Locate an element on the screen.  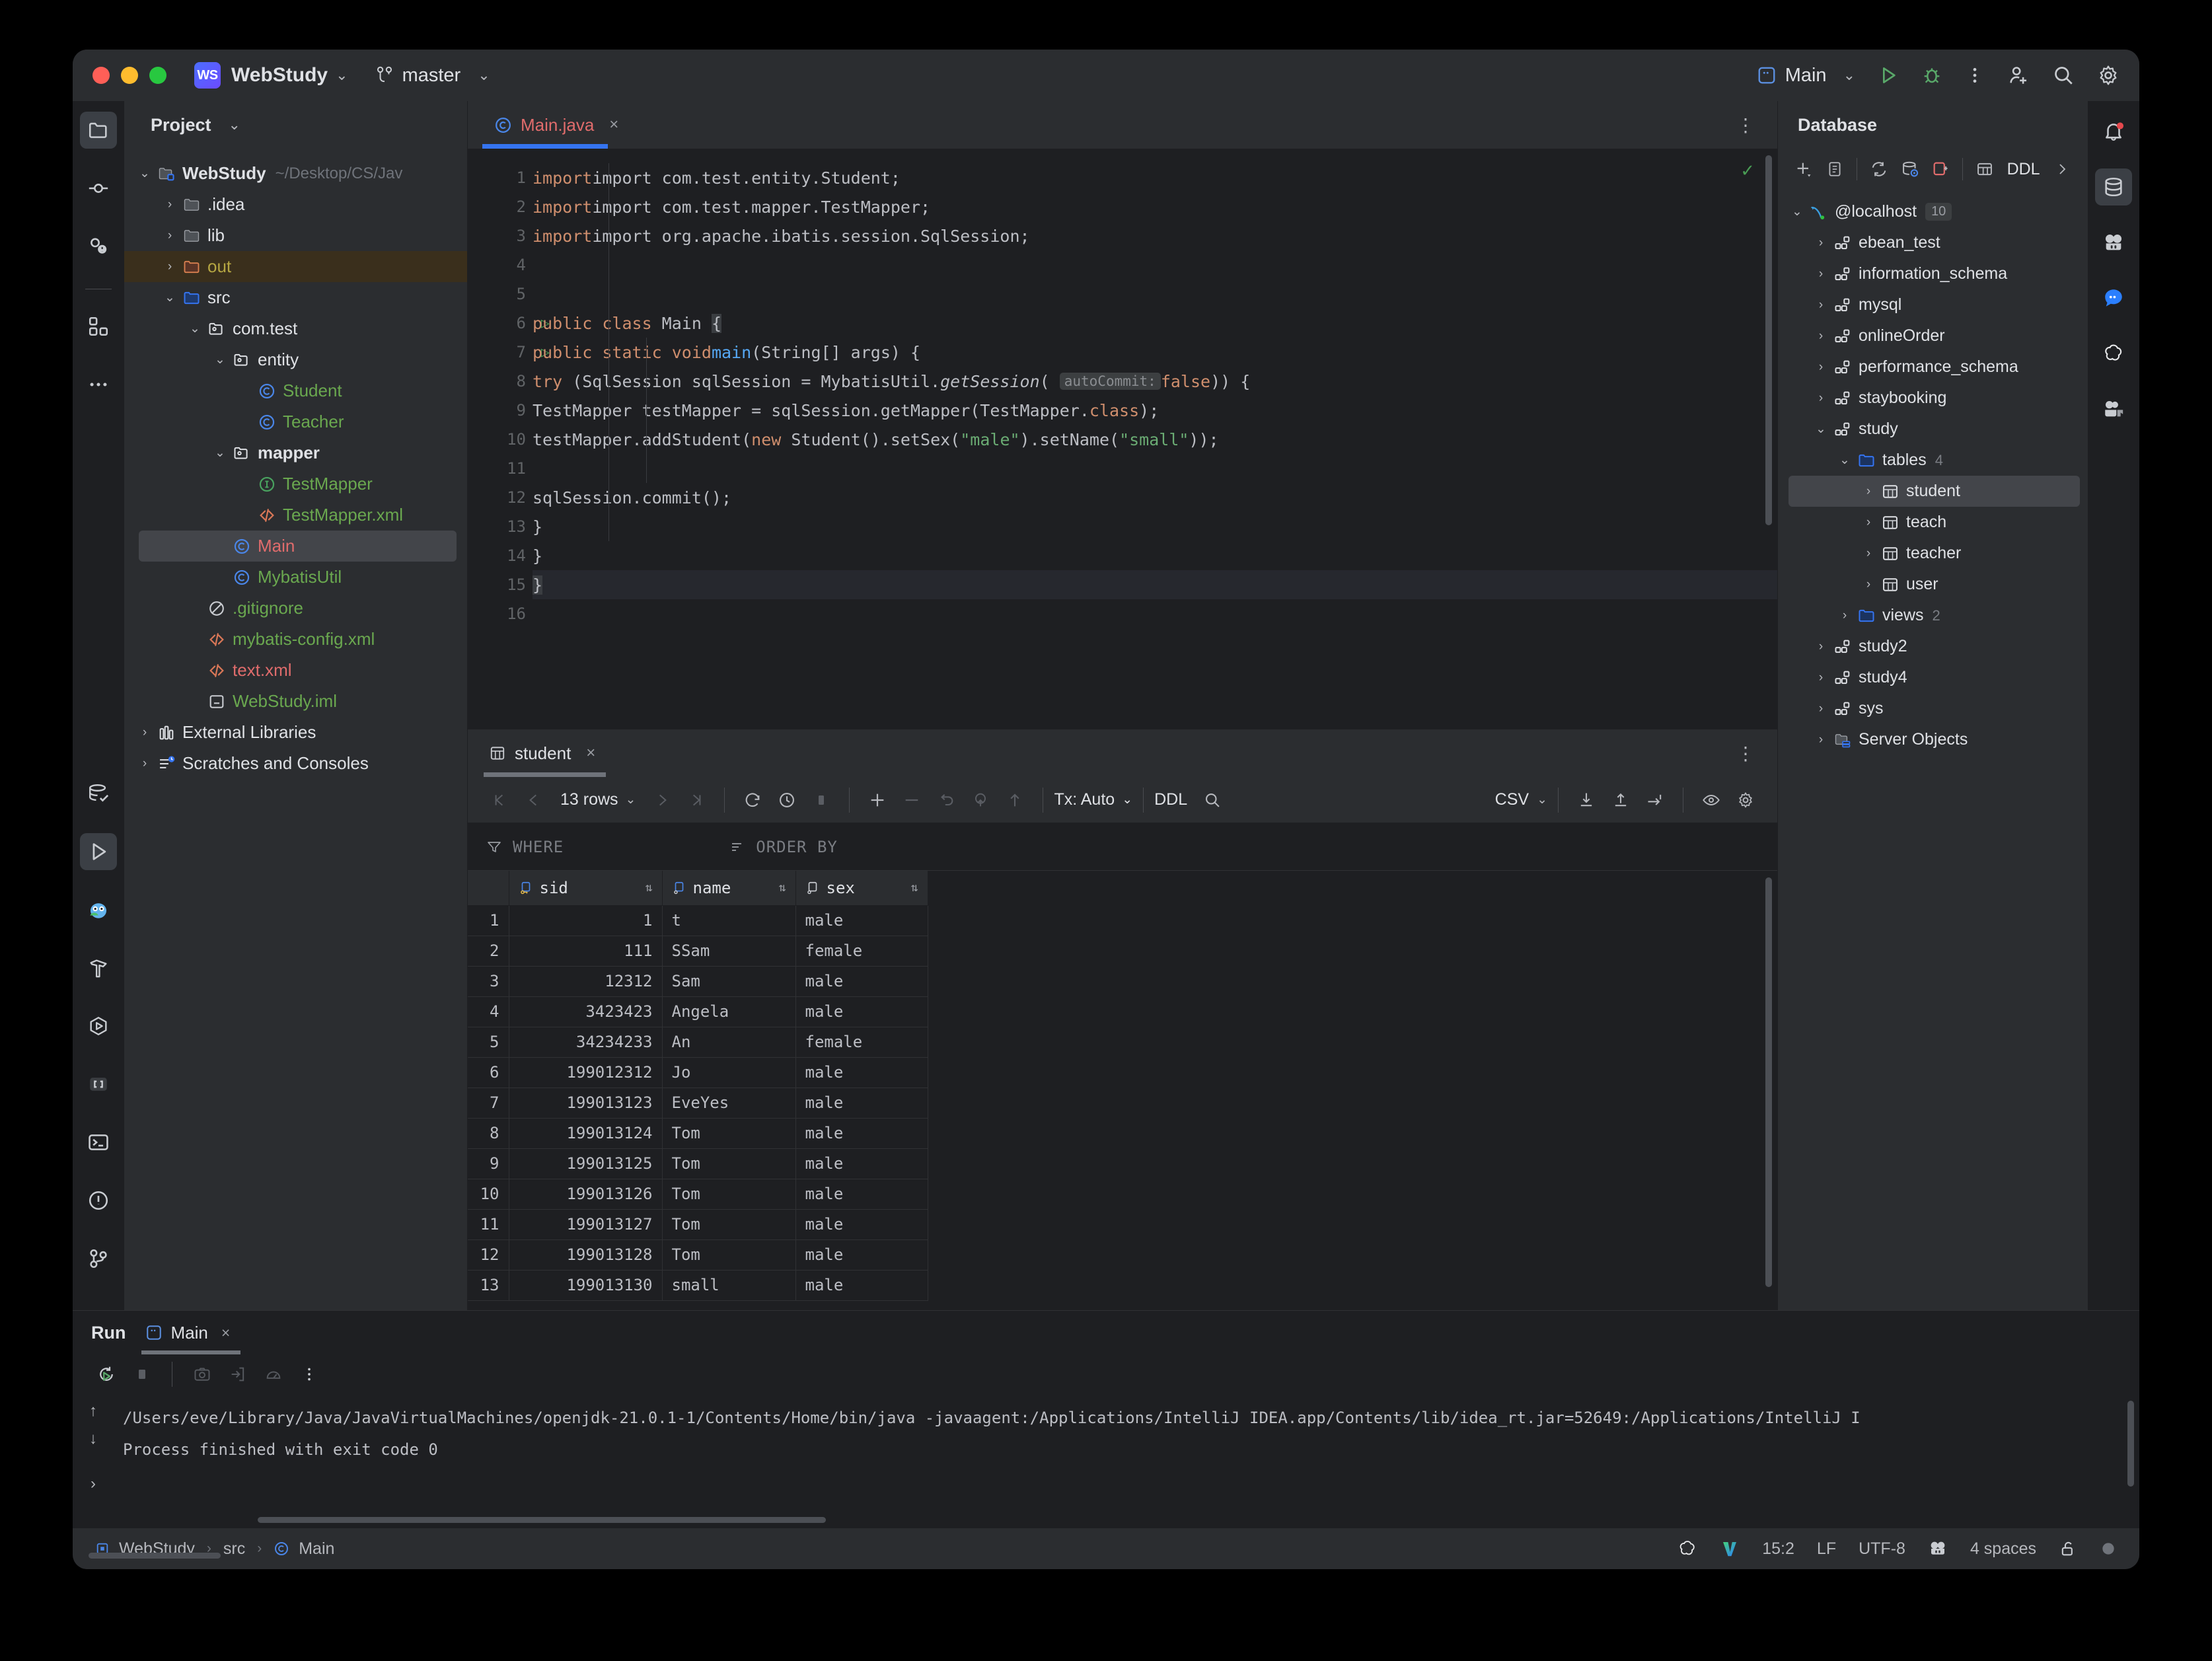
stop-icon is located at coordinates (143, 1374).